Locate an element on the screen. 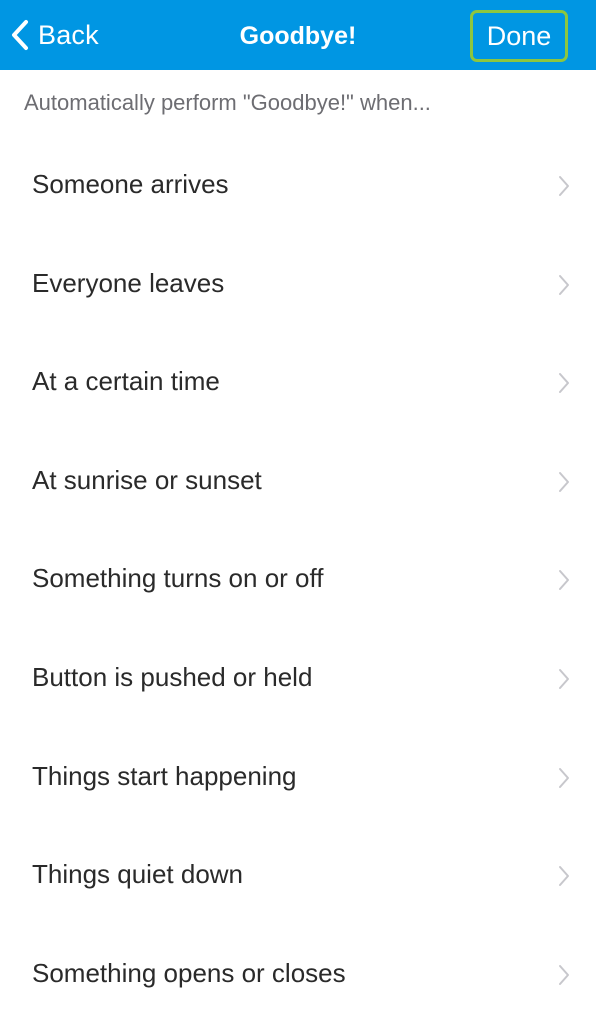 The width and height of the screenshot is (596, 1029). trigger-row-sunrise-sunset: At sunrise or sunset is located at coordinates (298, 480).